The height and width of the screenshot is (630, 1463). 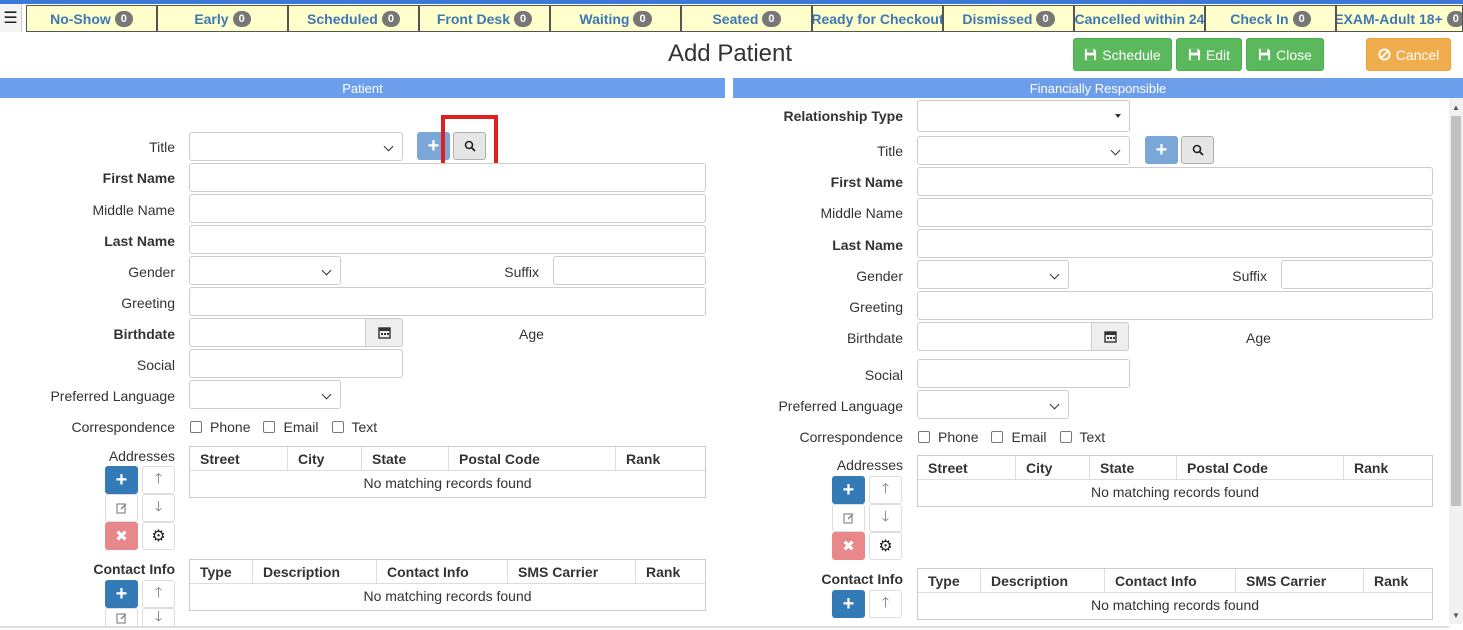 I want to click on patient-address-add-button: +, so click(x=121, y=480).